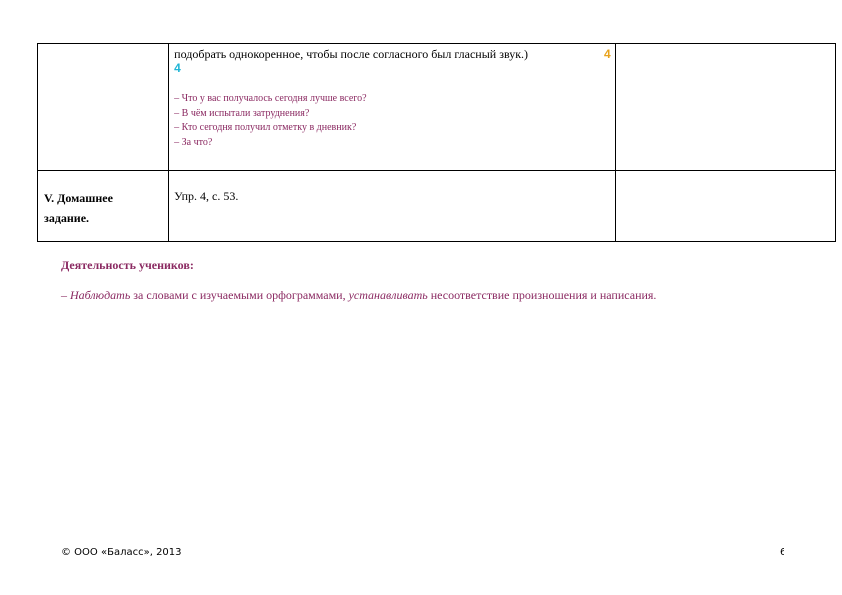 This screenshot has height=595, width=842. Describe the element at coordinates (127, 265) in the screenshot. I see `activity-heading: Деятельность учеников:` at that location.